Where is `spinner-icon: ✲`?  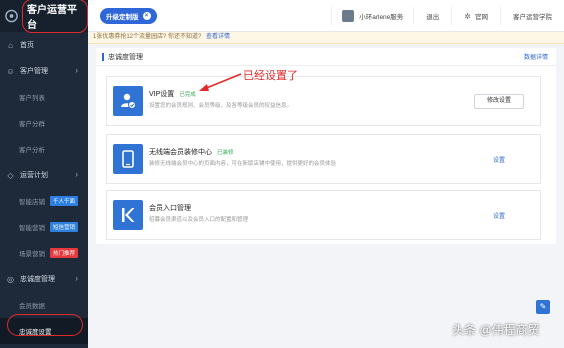
spinner-icon: ✲ is located at coordinates (467, 16).